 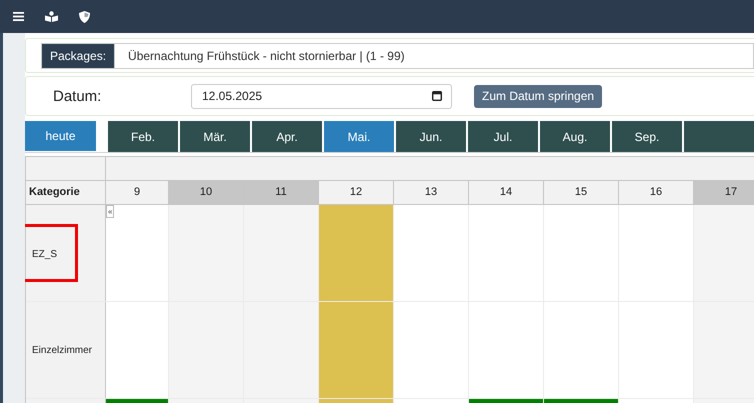 What do you see at coordinates (538, 96) in the screenshot?
I see `jump-to-date-button: Zum Datum springen` at bounding box center [538, 96].